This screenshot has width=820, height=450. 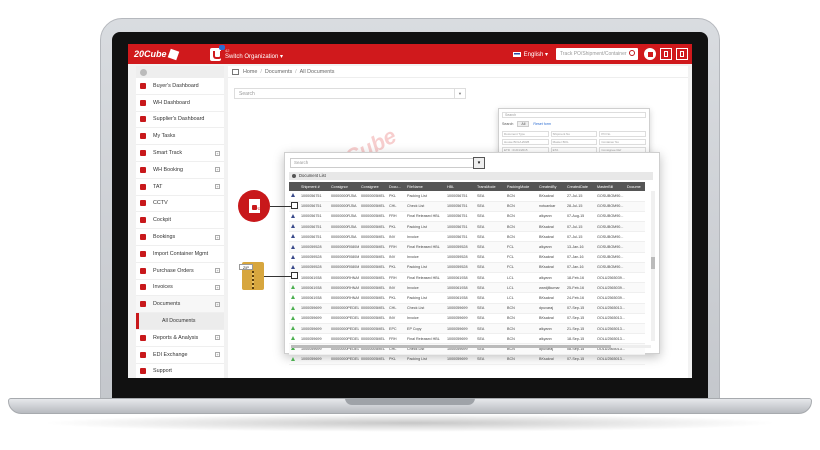 I want to click on column-header: Shipment #, so click(x=314, y=186).